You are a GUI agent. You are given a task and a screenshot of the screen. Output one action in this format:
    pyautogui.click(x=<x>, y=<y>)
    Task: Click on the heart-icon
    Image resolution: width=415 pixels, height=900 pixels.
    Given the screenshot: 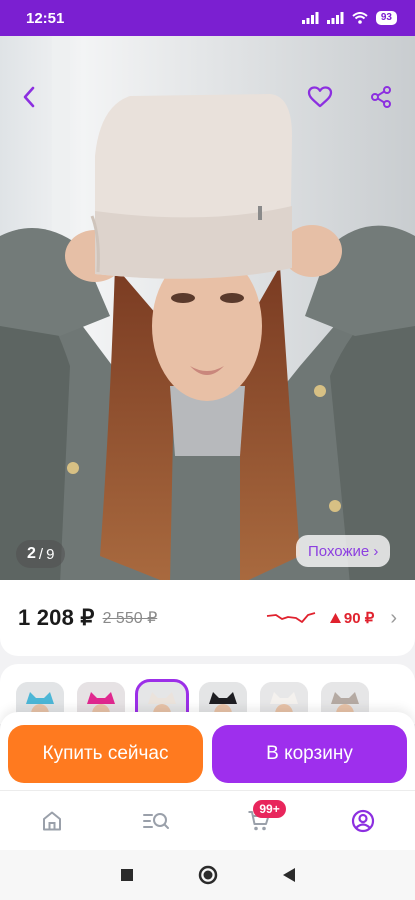 What is the action you would take?
    pyautogui.click(x=320, y=97)
    